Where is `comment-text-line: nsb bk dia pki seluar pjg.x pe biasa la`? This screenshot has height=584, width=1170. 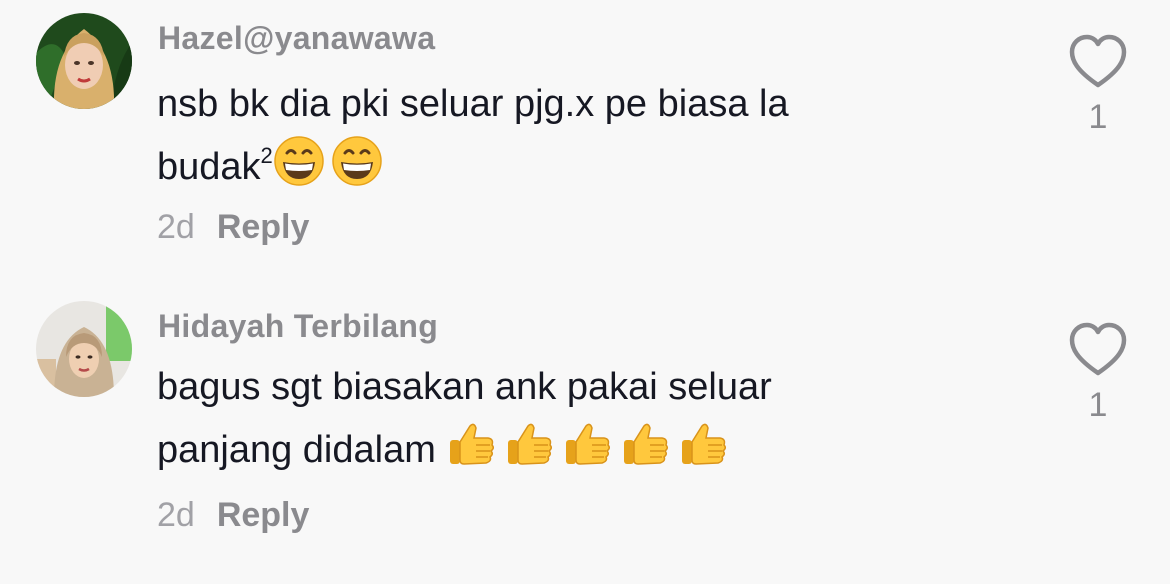 comment-text-line: nsb bk dia pki seluar pjg.x pe biasa la is located at coordinates (473, 104).